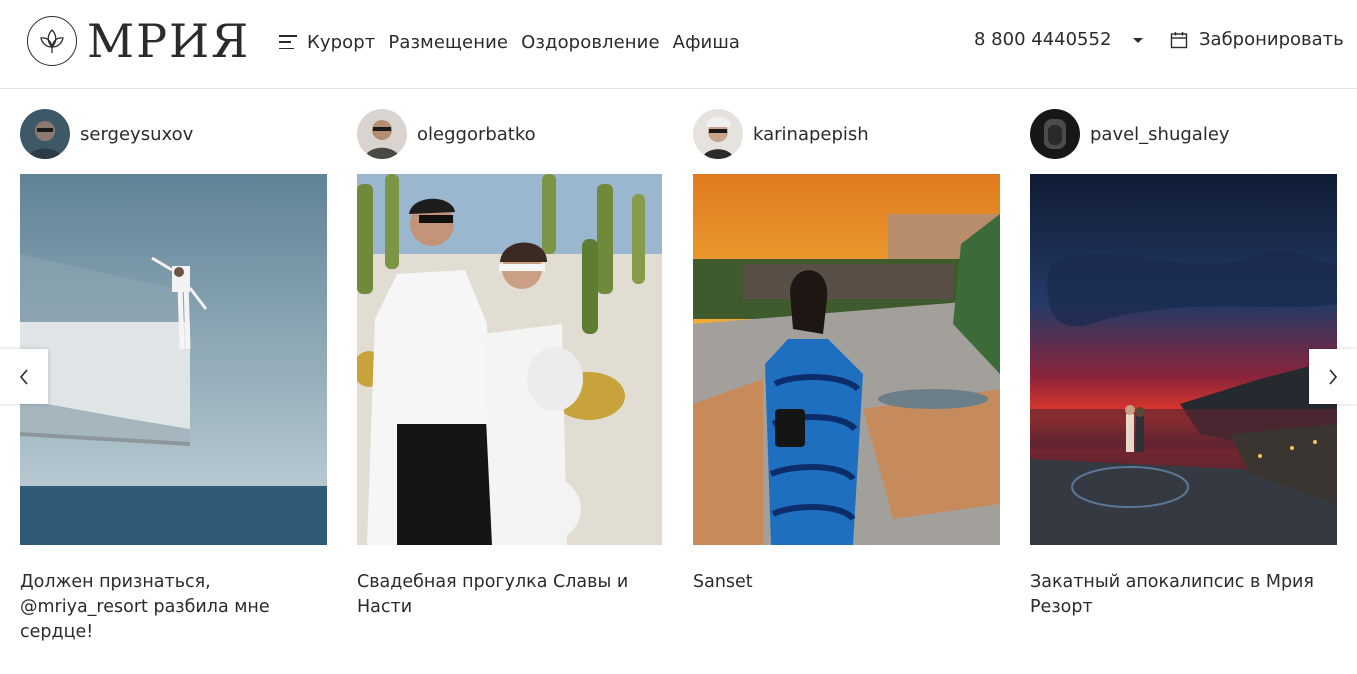  I want to click on nav-item-accommodation: Размещение, so click(448, 42).